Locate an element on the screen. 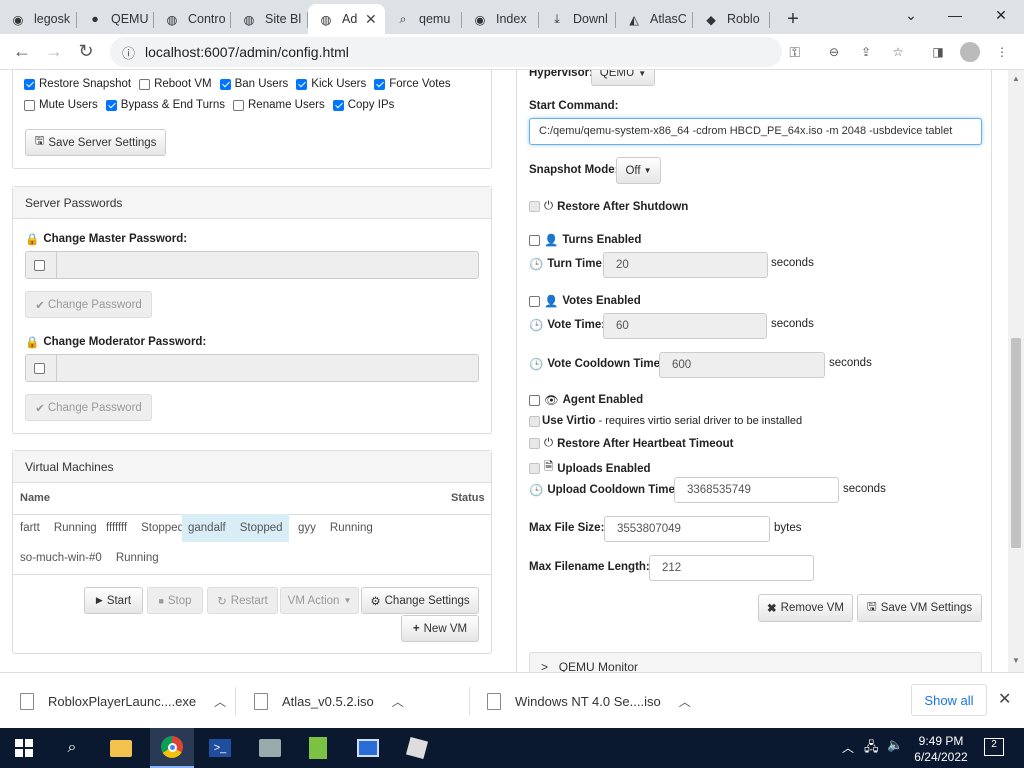 The height and width of the screenshot is (768, 1024). browser-tab: ◭ AtlasC is located at coordinates (654, 19).